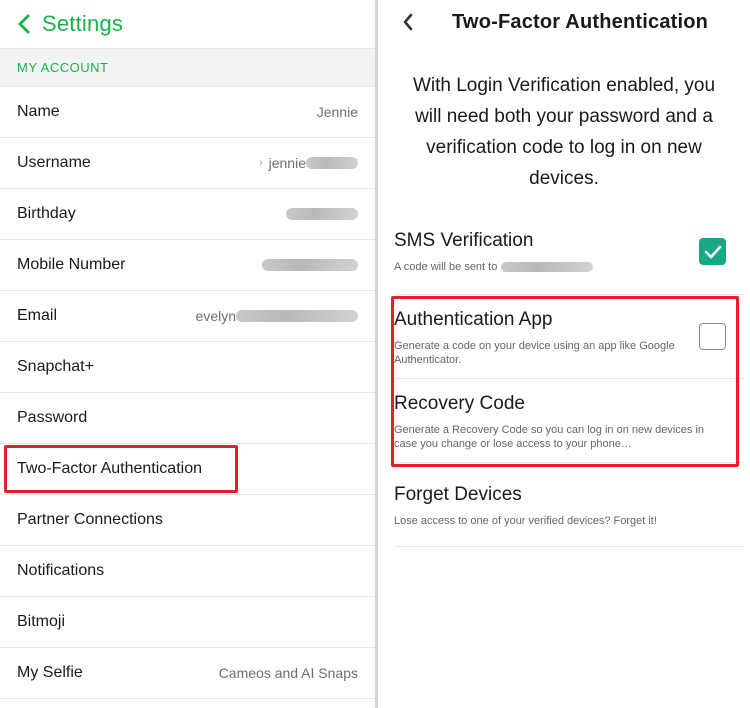  I want to click on row-label: Birthday, so click(46, 213).